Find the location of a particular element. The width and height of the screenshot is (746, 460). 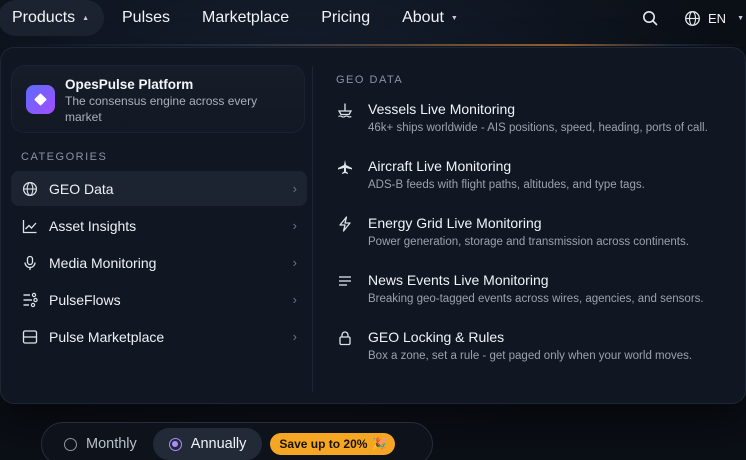

radio-unchecked-icon is located at coordinates (70, 444).